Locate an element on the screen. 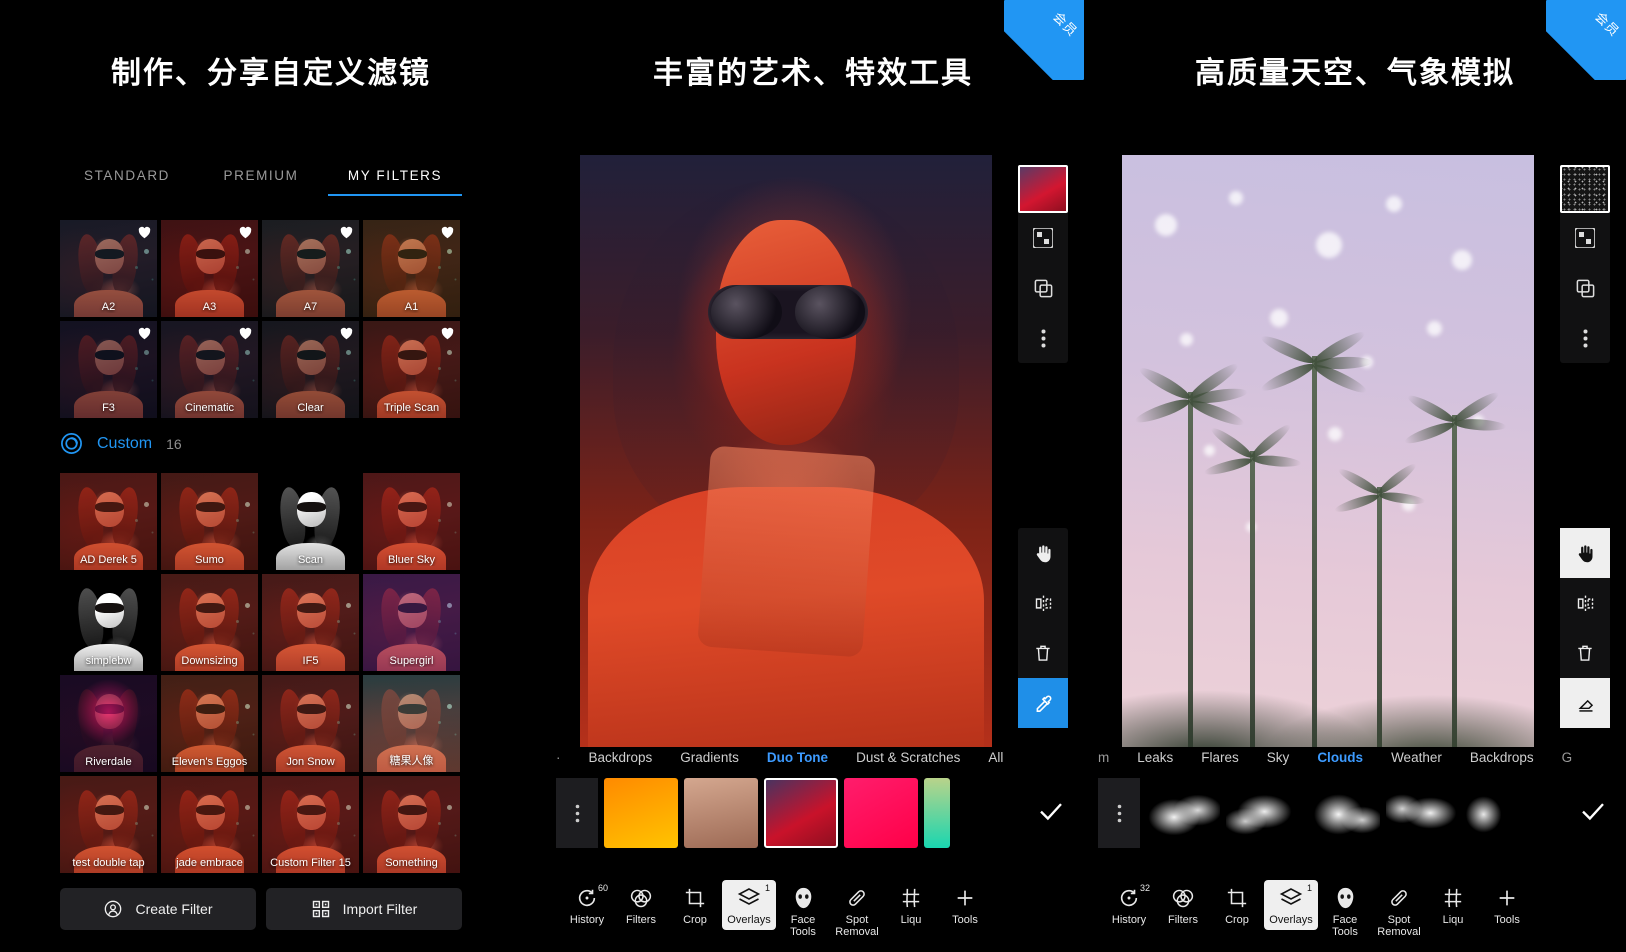 This screenshot has height=952, width=1626. cat-clipped-right: G is located at coordinates (1567, 757).